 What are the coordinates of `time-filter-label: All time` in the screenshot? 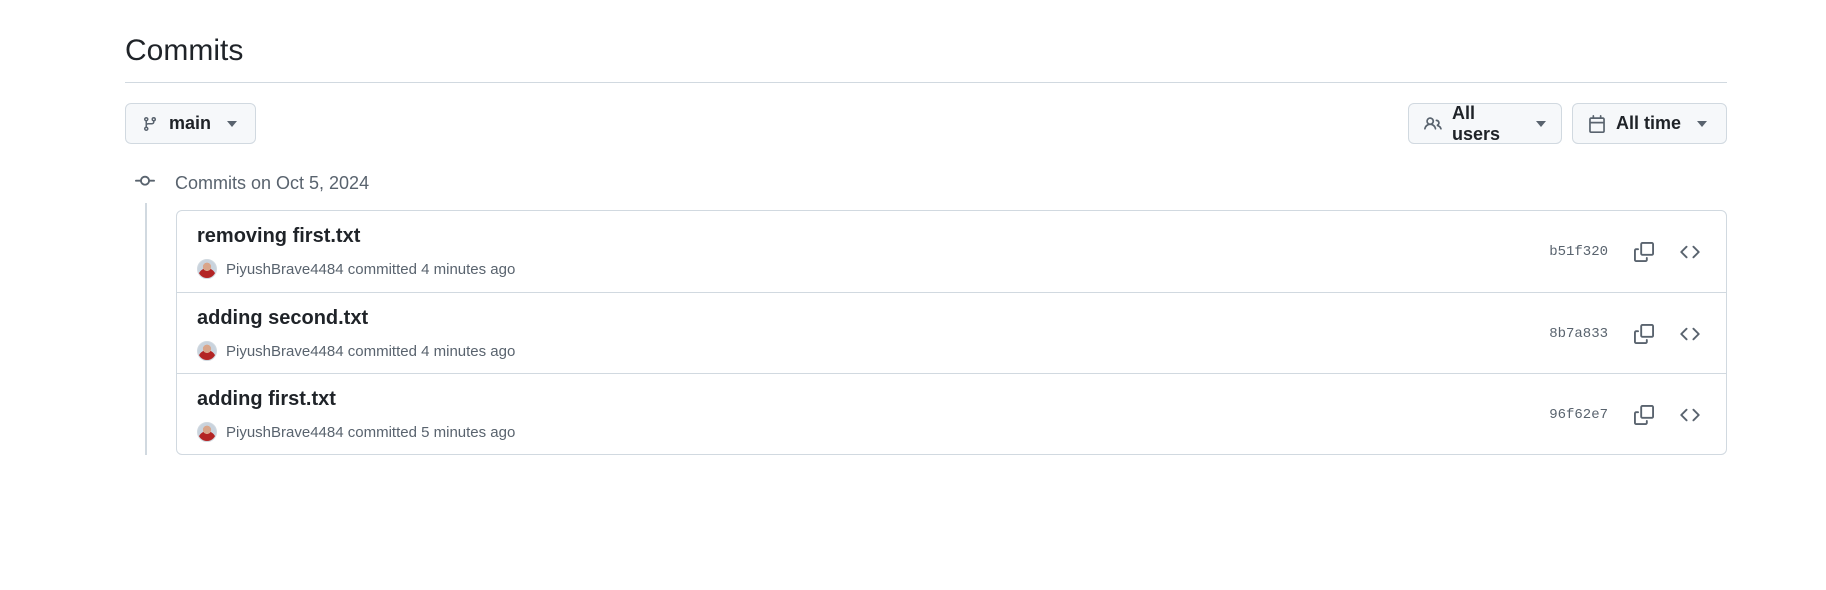 It's located at (1649, 123).